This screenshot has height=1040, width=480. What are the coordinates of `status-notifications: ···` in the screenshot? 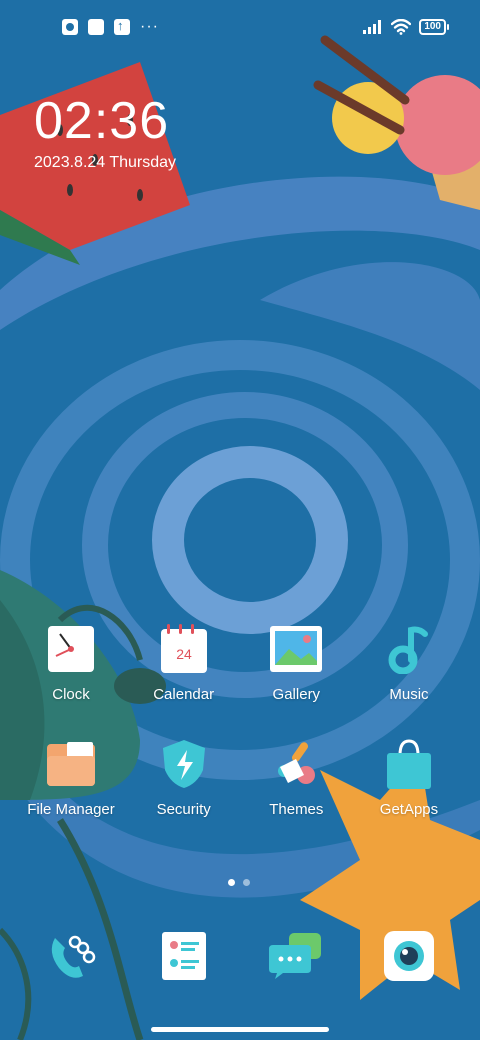 It's located at (110, 27).